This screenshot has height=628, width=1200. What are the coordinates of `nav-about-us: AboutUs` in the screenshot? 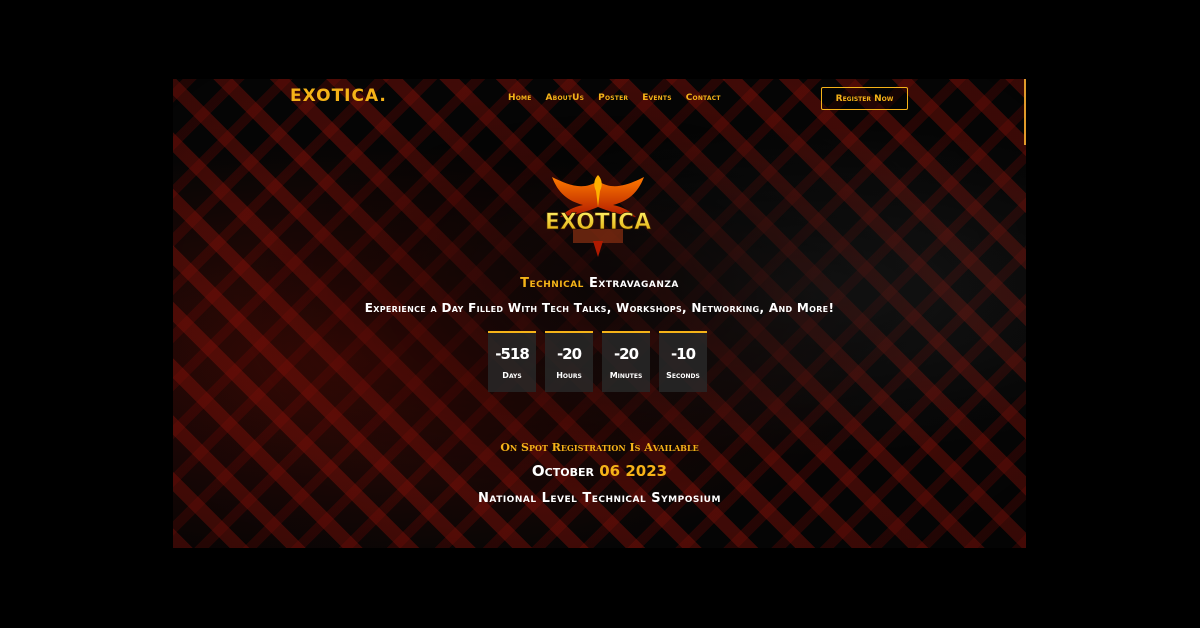 It's located at (565, 98).